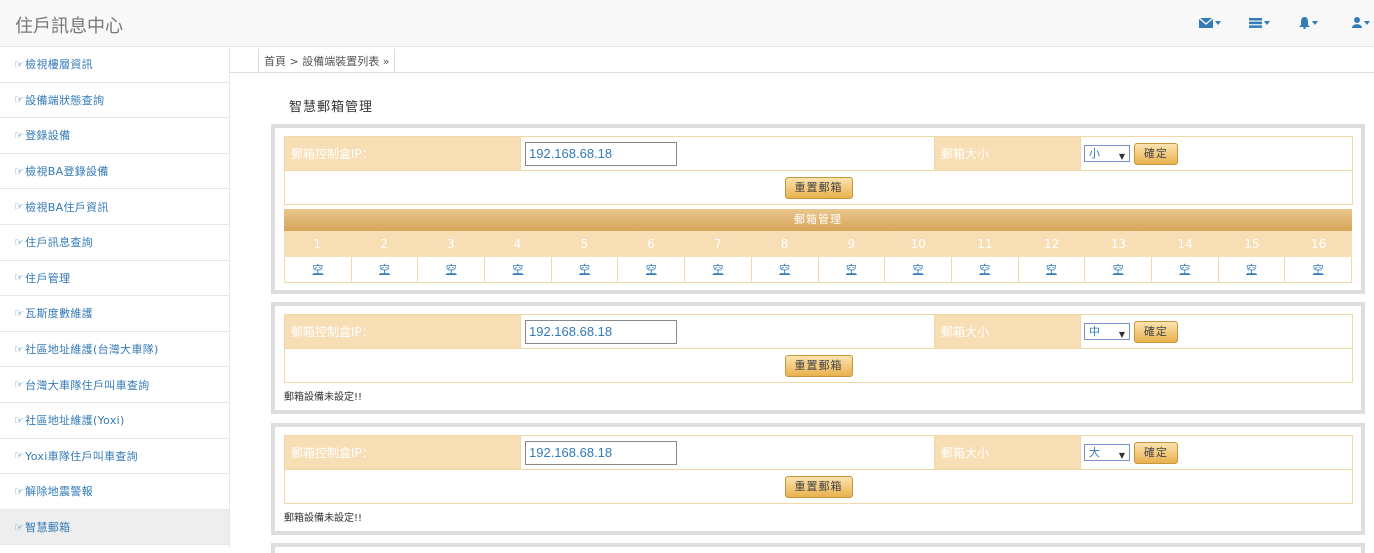 Image resolution: width=1374 pixels, height=553 pixels. Describe the element at coordinates (818, 170) in the screenshot. I see `mailbox-settings-table: 郵箱控制盒IP： 郵箱大小 小▼ 確定 重置郵箱` at that location.